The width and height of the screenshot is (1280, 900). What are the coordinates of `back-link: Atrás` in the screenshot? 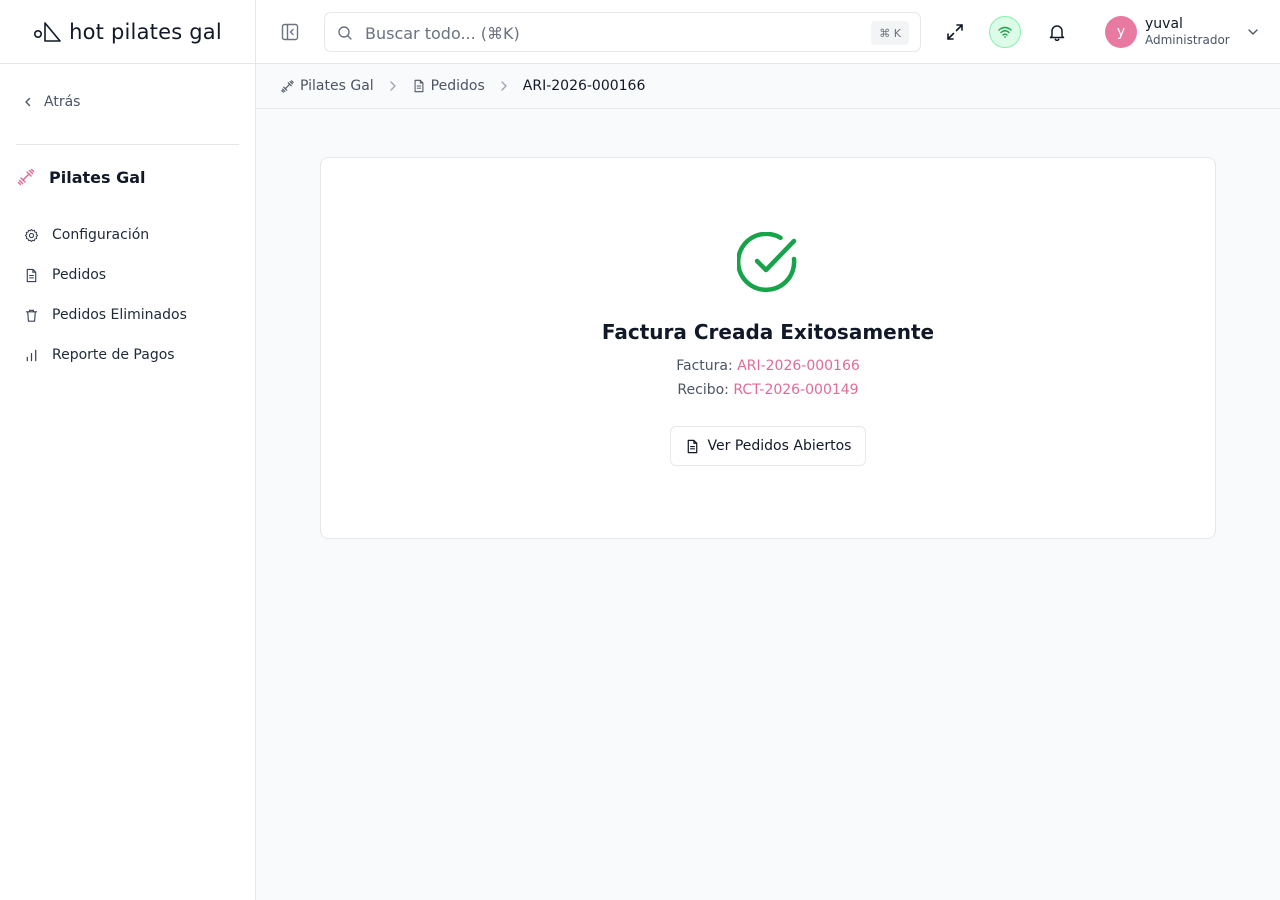 It's located at (51, 102).